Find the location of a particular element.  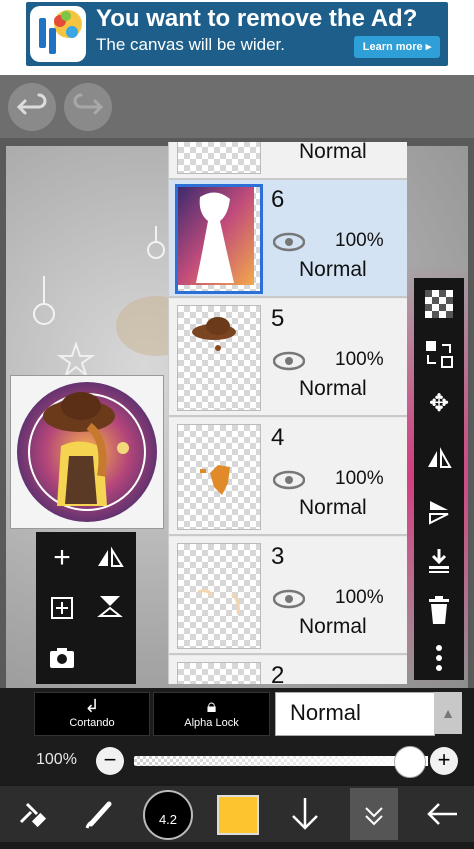

opacity-decrease-button: − is located at coordinates (110, 761).